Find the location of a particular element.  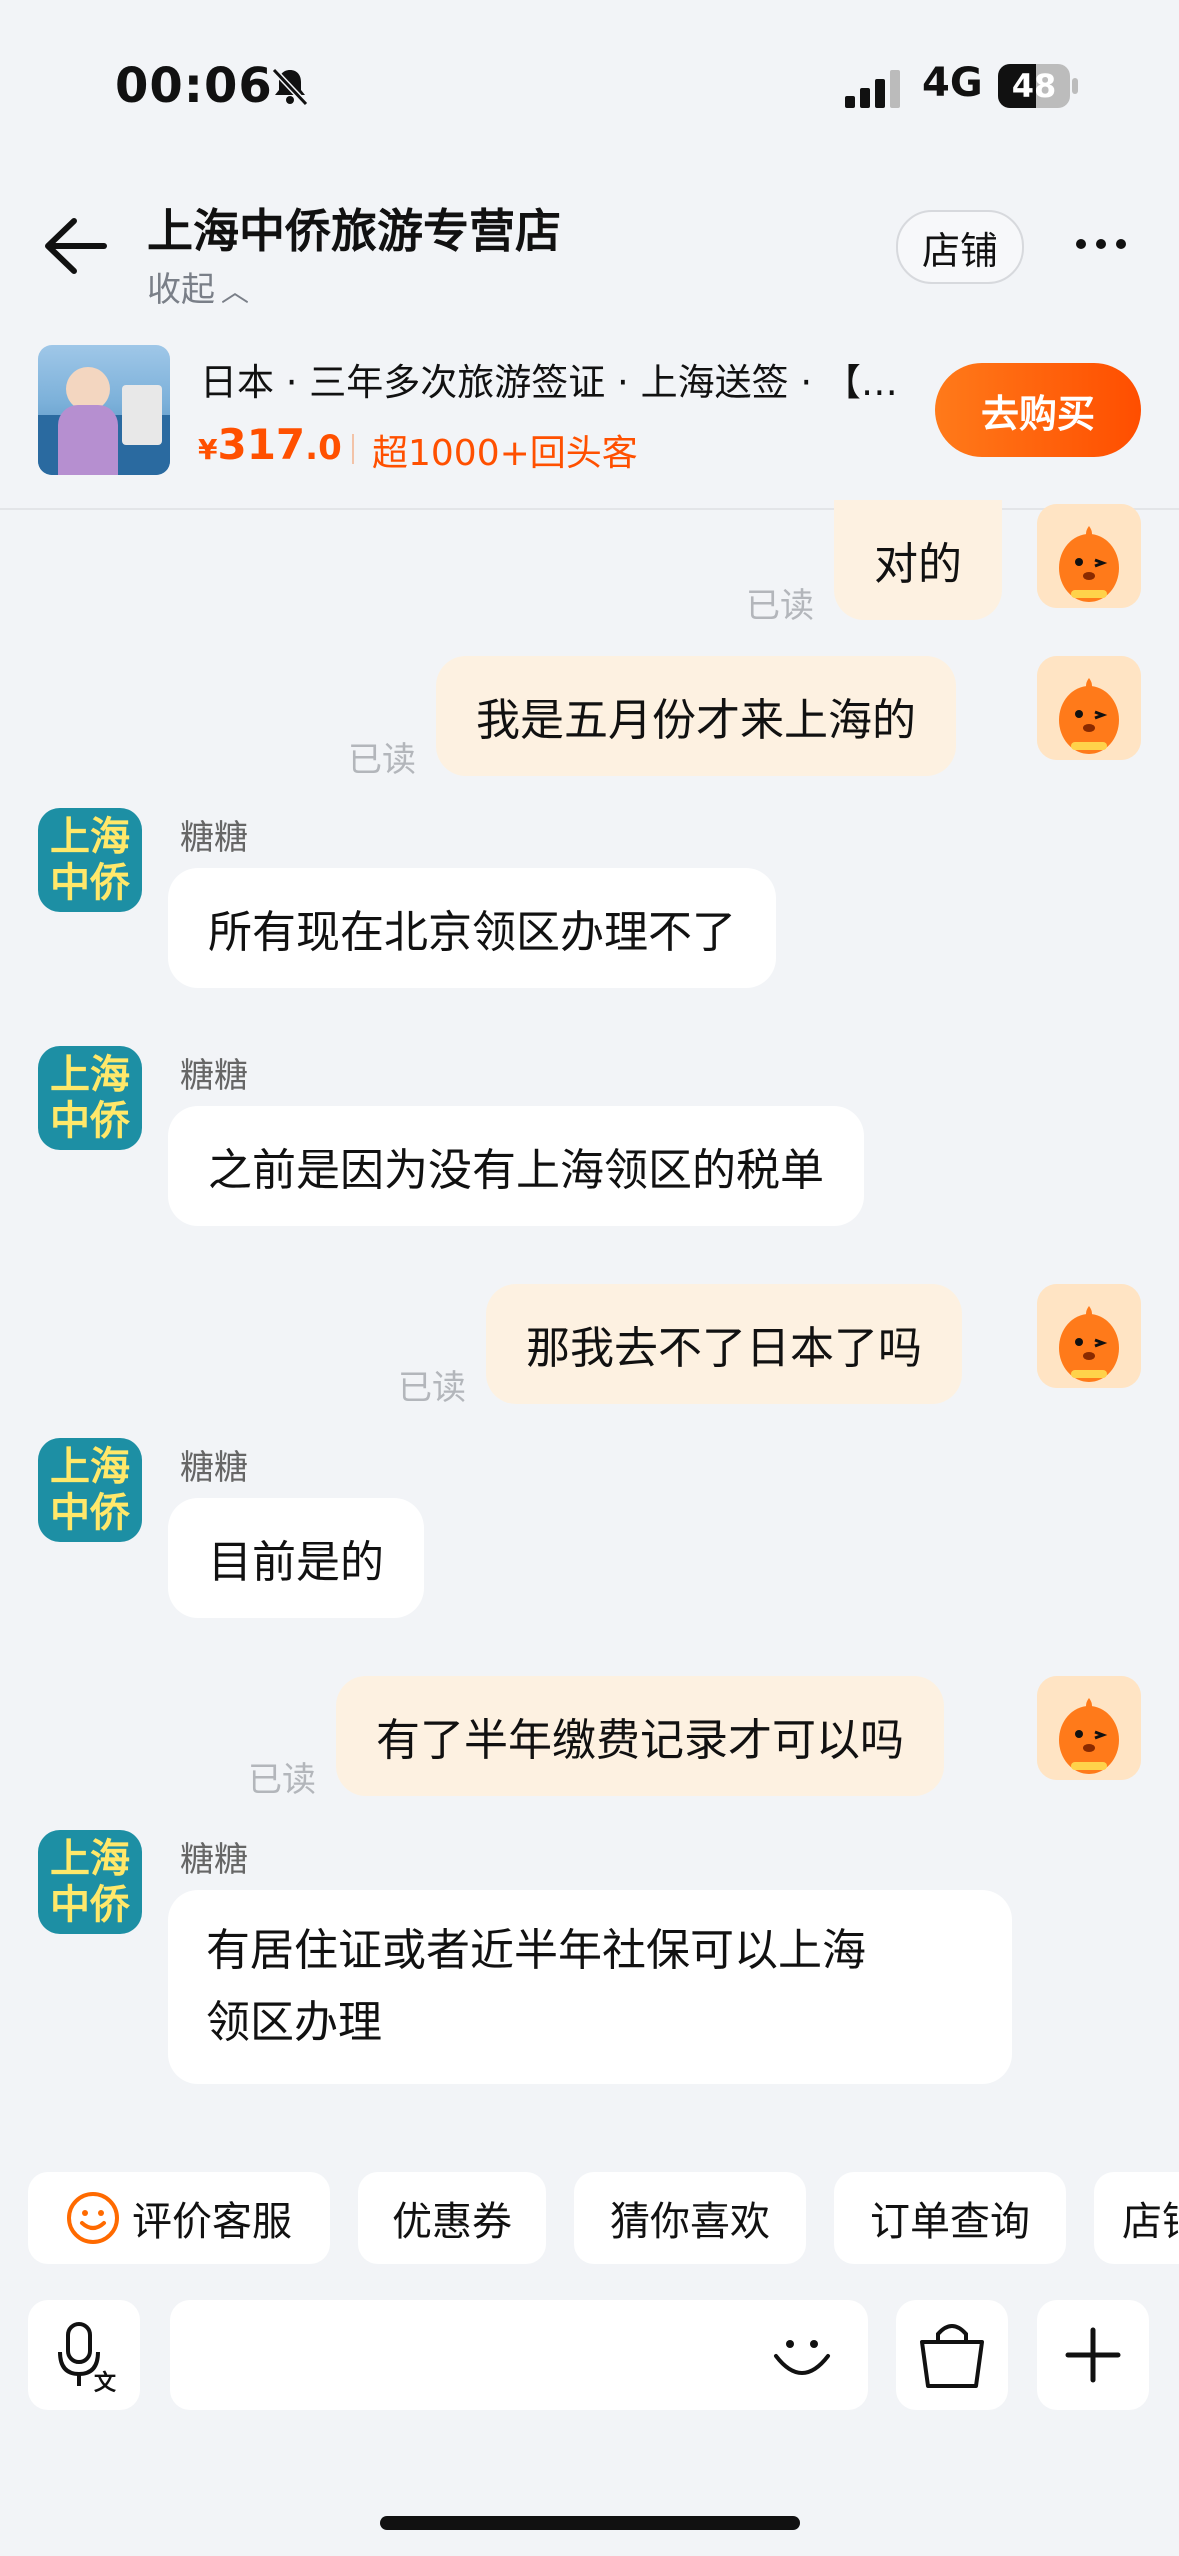

quick-reply-store: 店铺 is located at coordinates (1136, 2218).